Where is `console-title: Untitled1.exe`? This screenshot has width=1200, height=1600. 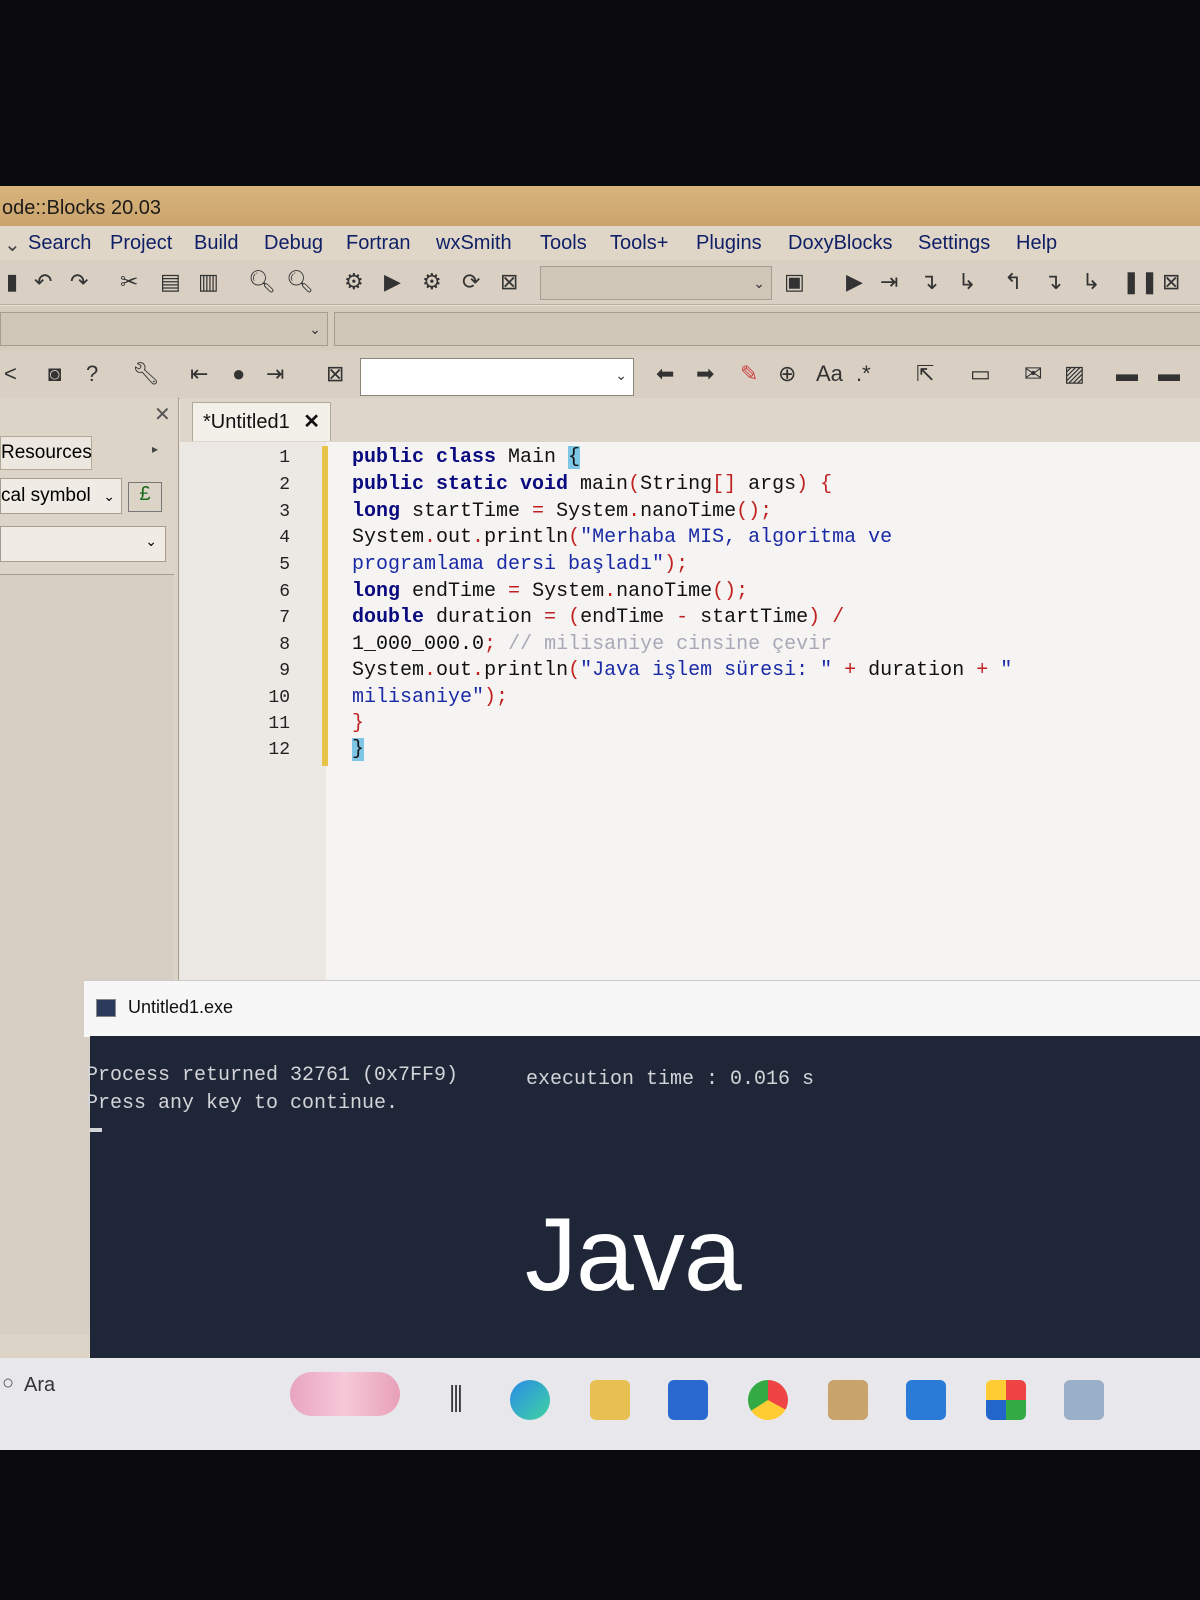 console-title: Untitled1.exe is located at coordinates (181, 1007).